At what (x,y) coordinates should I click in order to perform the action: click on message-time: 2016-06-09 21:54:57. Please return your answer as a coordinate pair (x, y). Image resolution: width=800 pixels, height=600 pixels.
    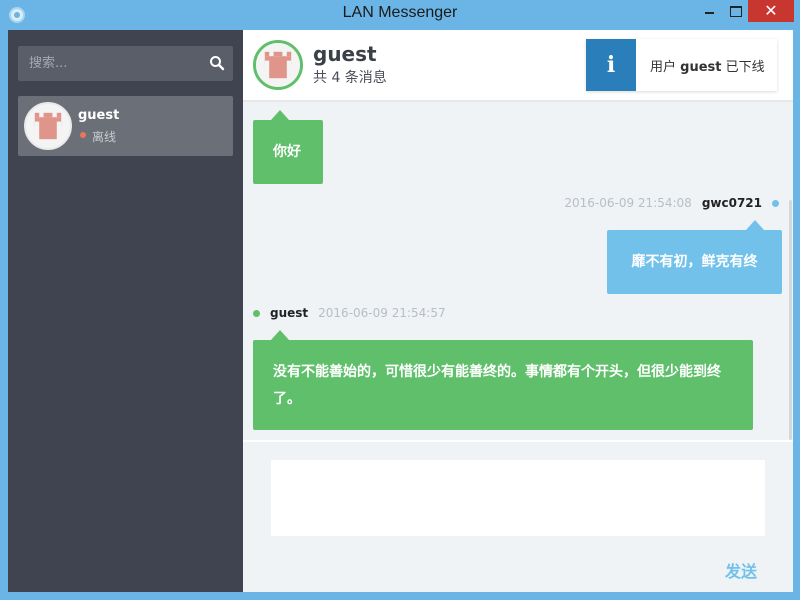
    Looking at the image, I should click on (382, 313).